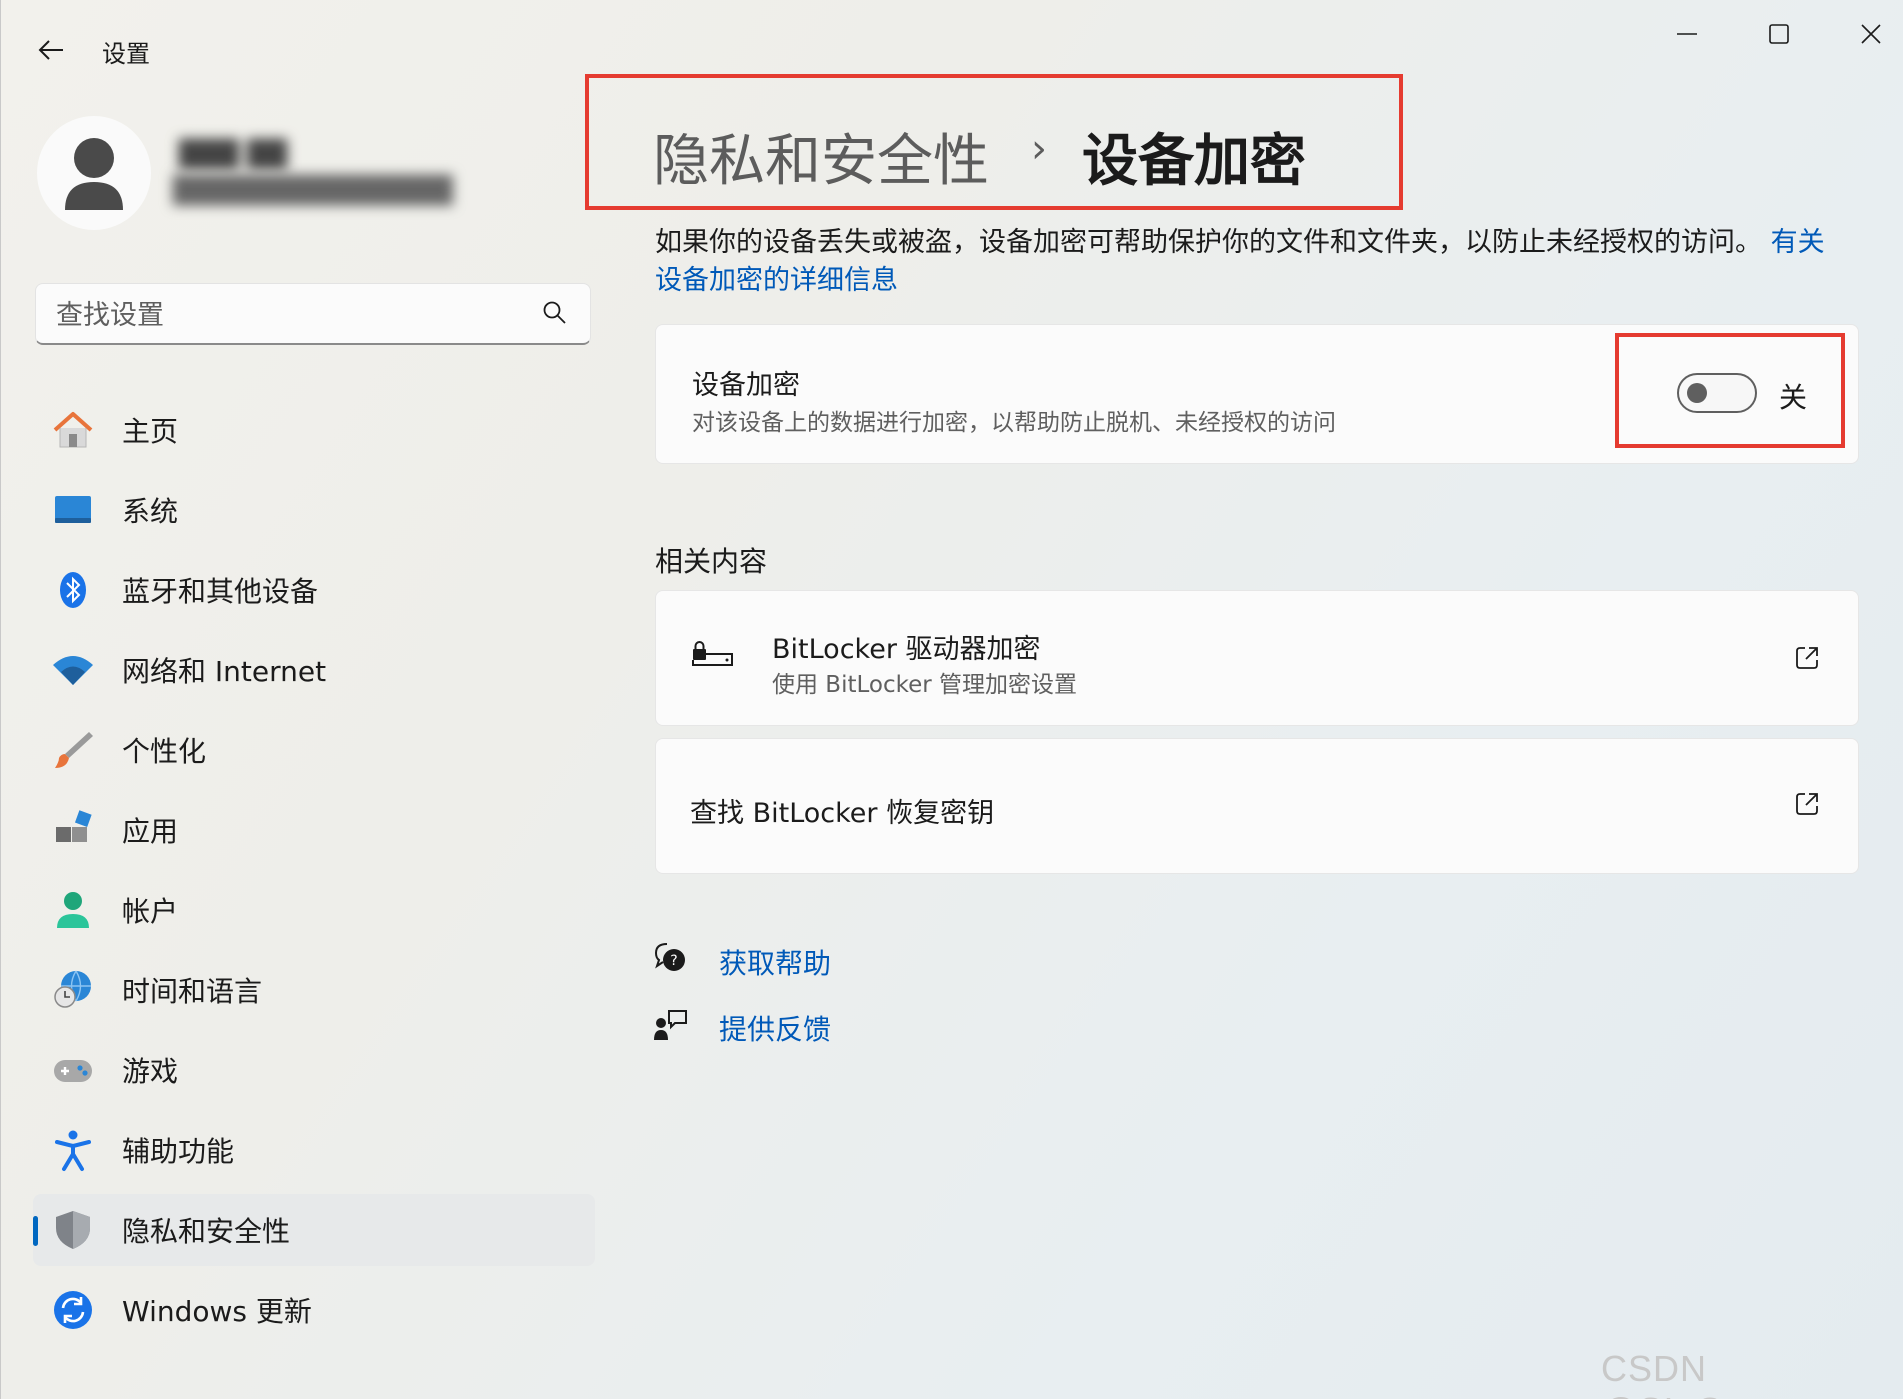 The image size is (1903, 1399). Describe the element at coordinates (1871, 34) in the screenshot. I see `close-icon` at that location.